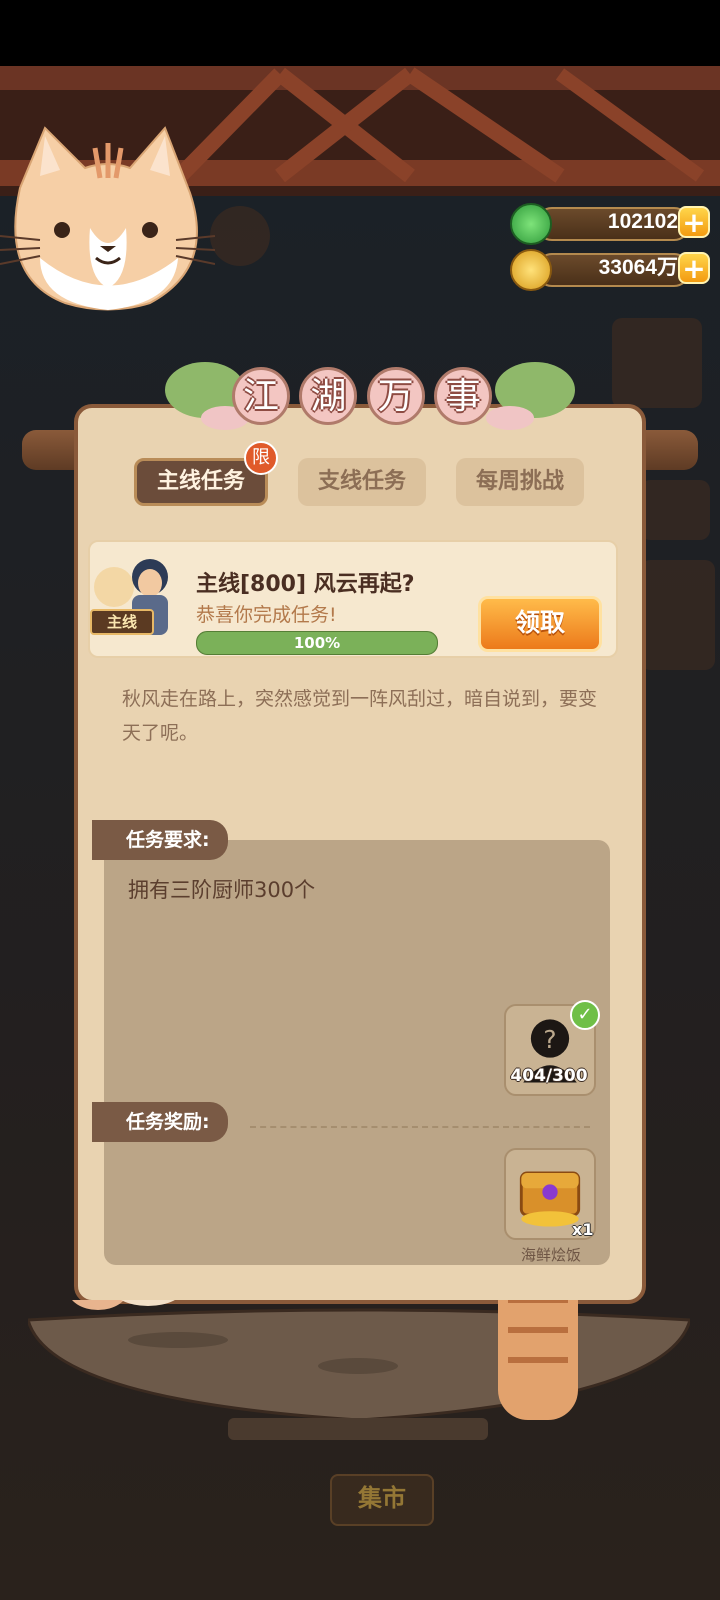 This screenshot has height=1600, width=720. What do you see at coordinates (642, 221) in the screenshot?
I see `jade-amount: 102102` at bounding box center [642, 221].